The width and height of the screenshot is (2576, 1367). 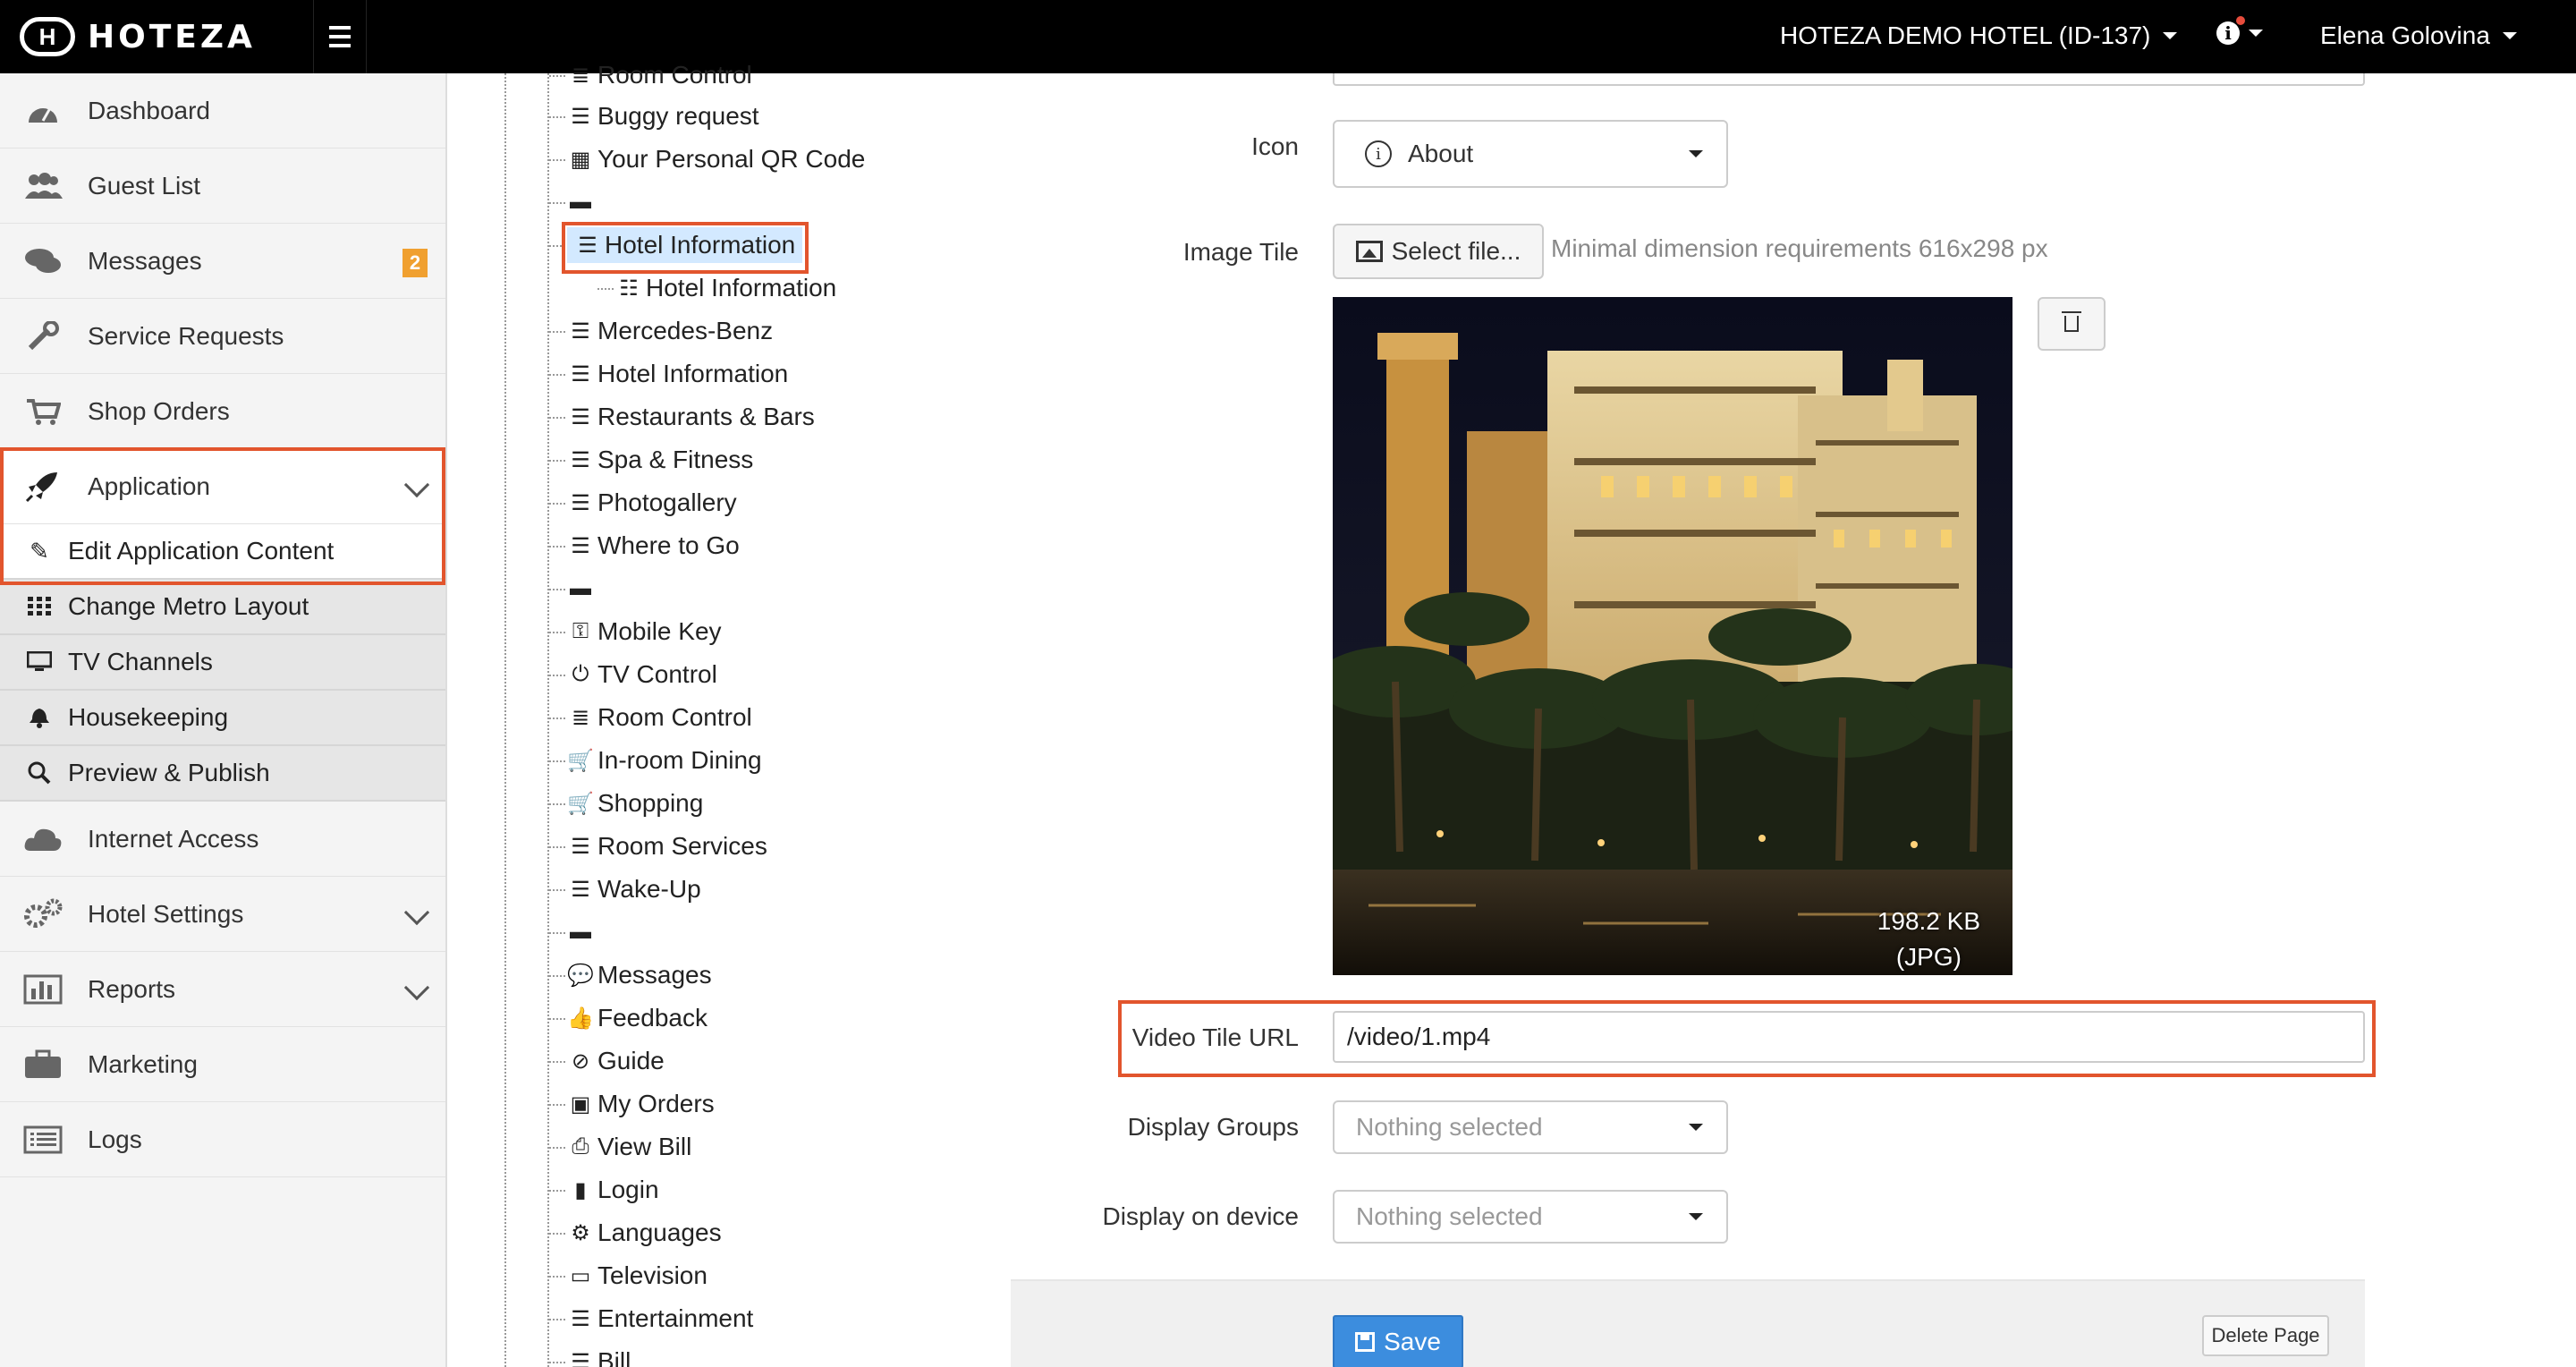 I want to click on tree-node: ☰ Mercedes-Benz, so click(x=661, y=331).